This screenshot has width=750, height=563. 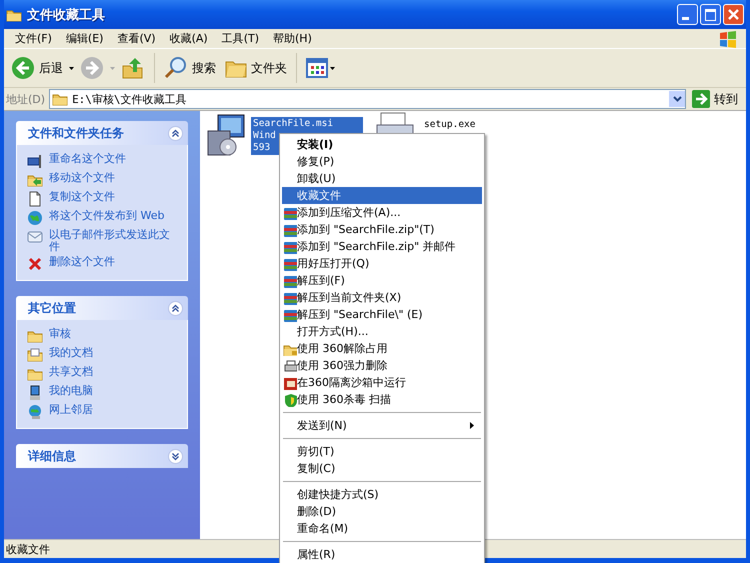 I want to click on status-text: 收藏文件, so click(x=28, y=549).